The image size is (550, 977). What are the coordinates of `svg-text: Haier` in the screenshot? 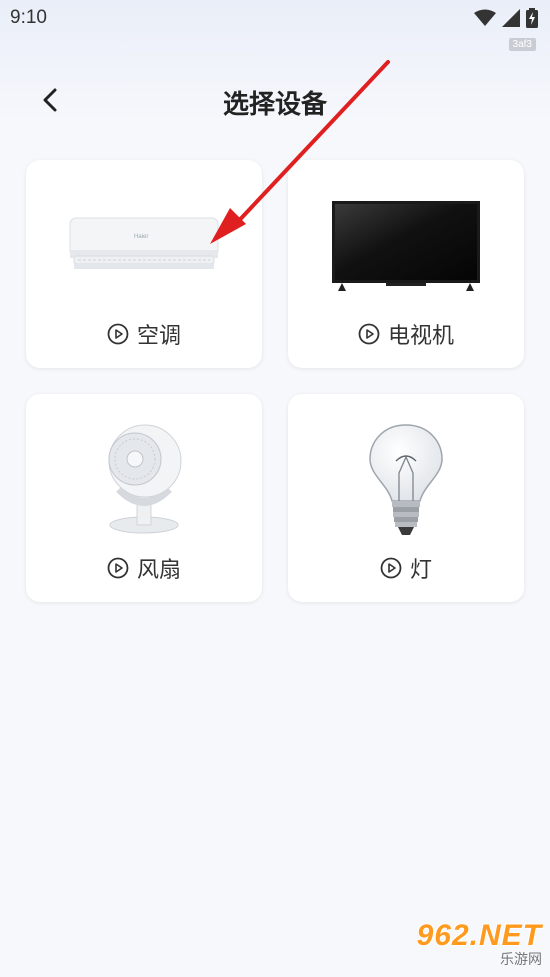 It's located at (141, 237).